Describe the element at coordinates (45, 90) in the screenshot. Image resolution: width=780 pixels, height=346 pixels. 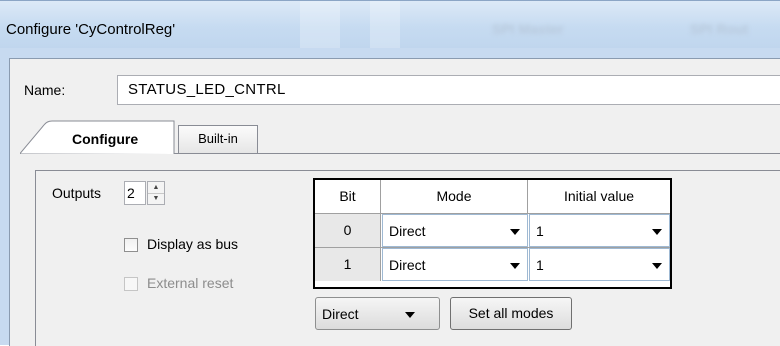
I see `name-label: Name:` at that location.